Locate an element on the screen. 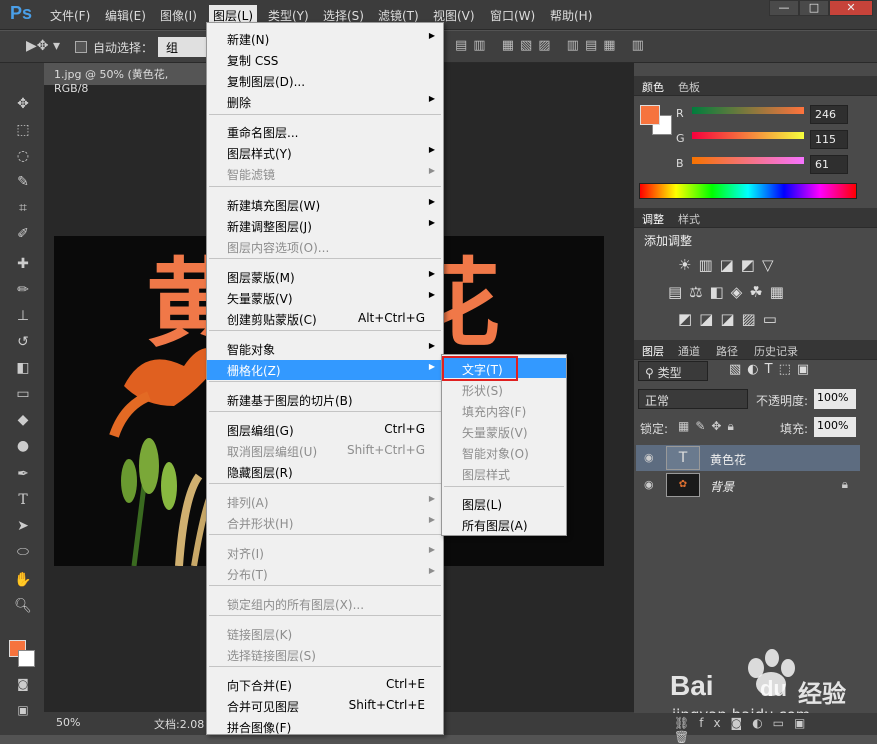 The image size is (877, 744). layer-menu-item: 创建剪贴蒙版(C) Alt+Ctrl+G is located at coordinates (325, 319).